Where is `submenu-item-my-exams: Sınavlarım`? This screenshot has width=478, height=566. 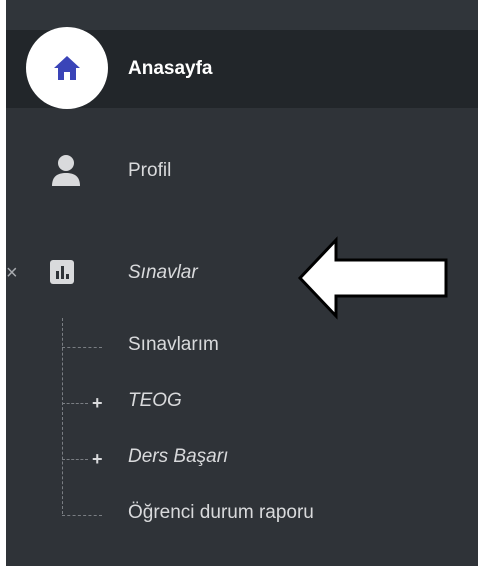
submenu-item-my-exams: Sınavlarım is located at coordinates (212, 347).